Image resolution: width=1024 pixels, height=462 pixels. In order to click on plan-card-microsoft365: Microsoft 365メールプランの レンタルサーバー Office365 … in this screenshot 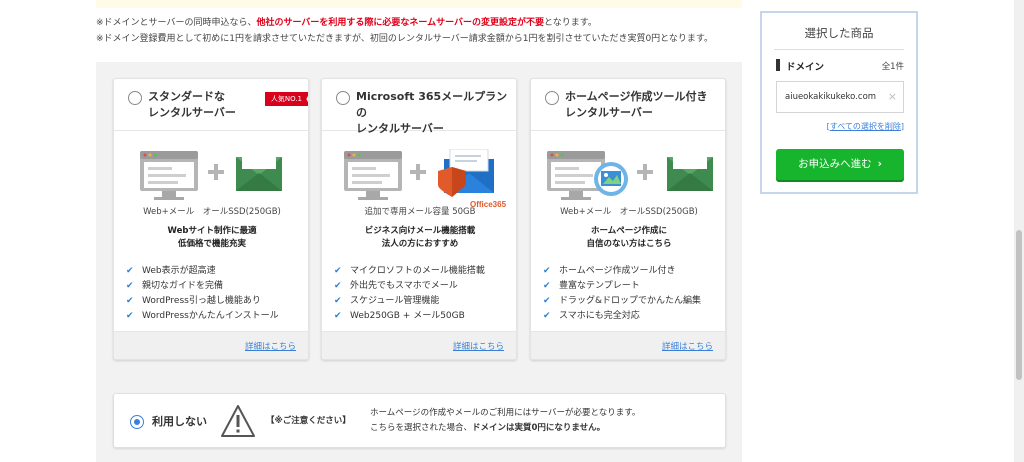, I will do `click(419, 219)`.